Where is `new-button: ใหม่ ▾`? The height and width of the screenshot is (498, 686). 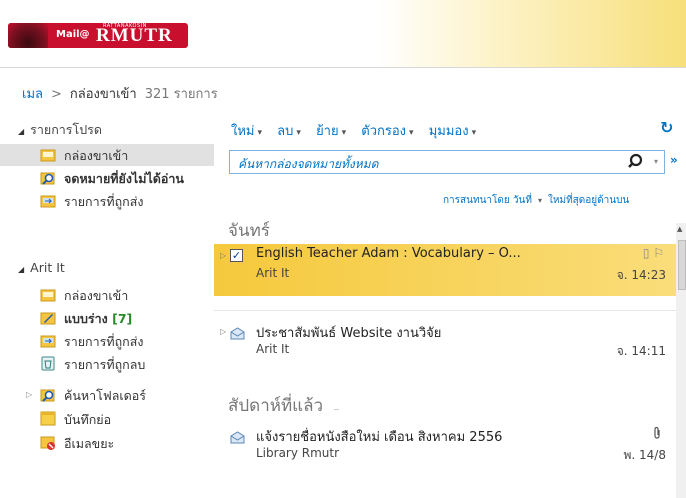
new-button: ใหม่ ▾ is located at coordinates (246, 131).